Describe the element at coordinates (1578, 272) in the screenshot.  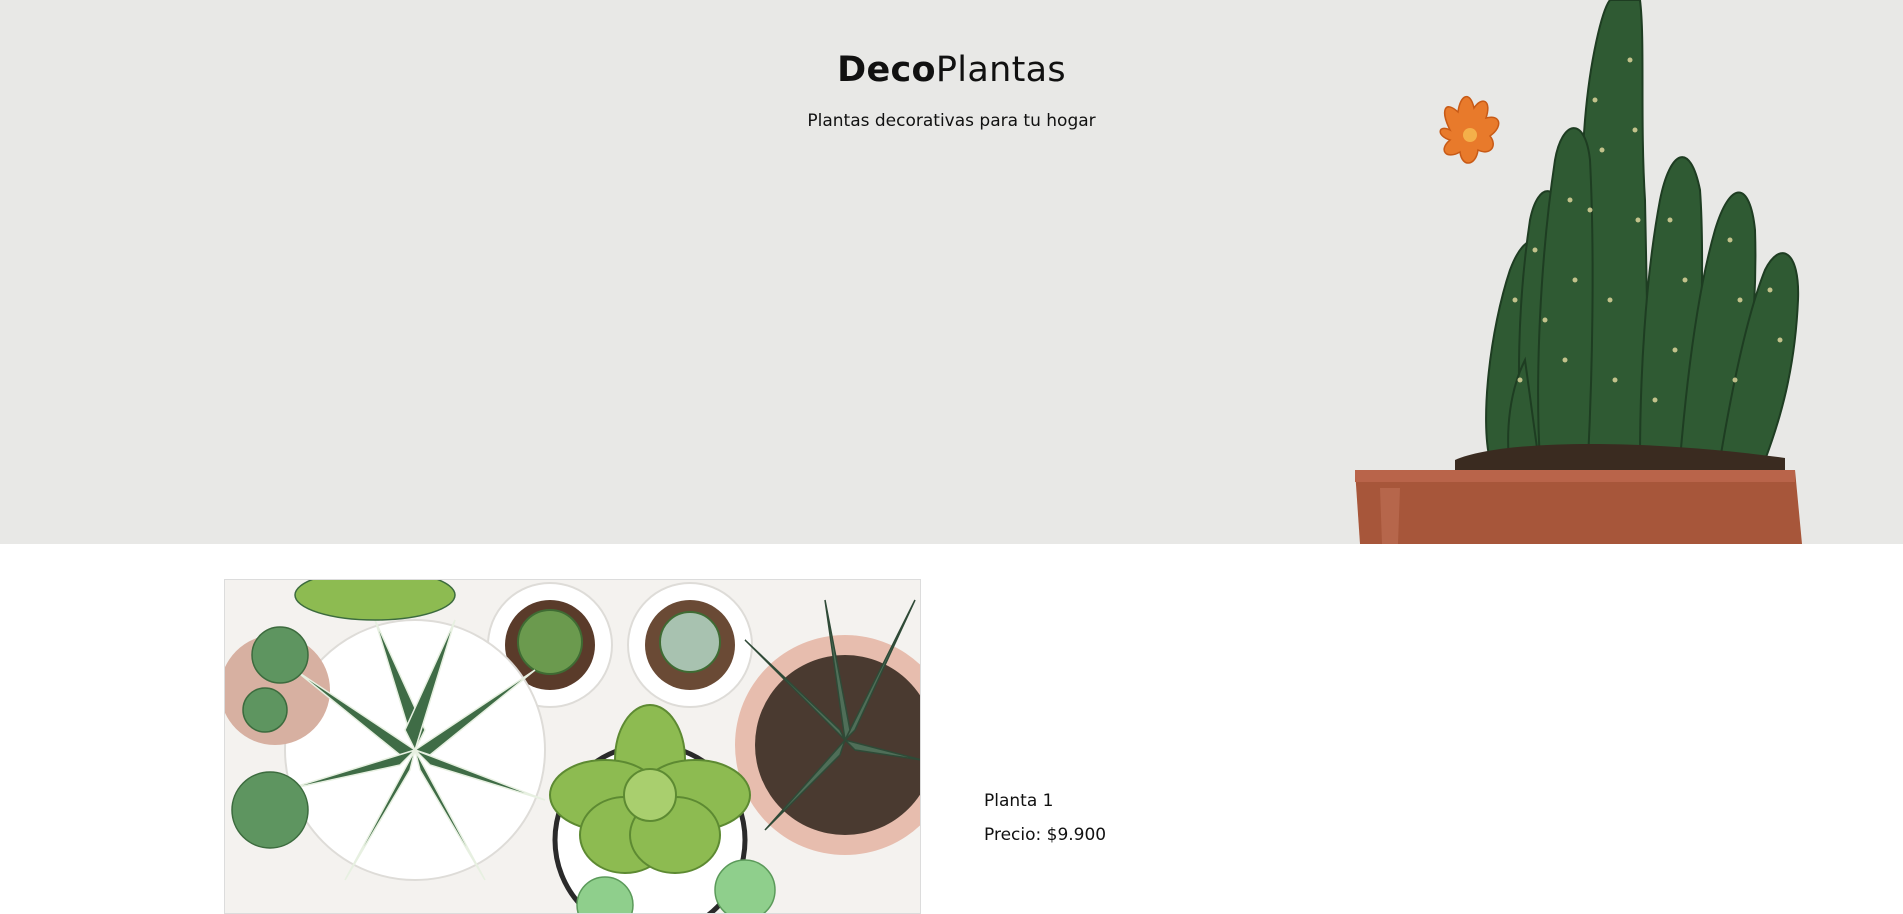
I see `potted-cactus-icon` at that location.